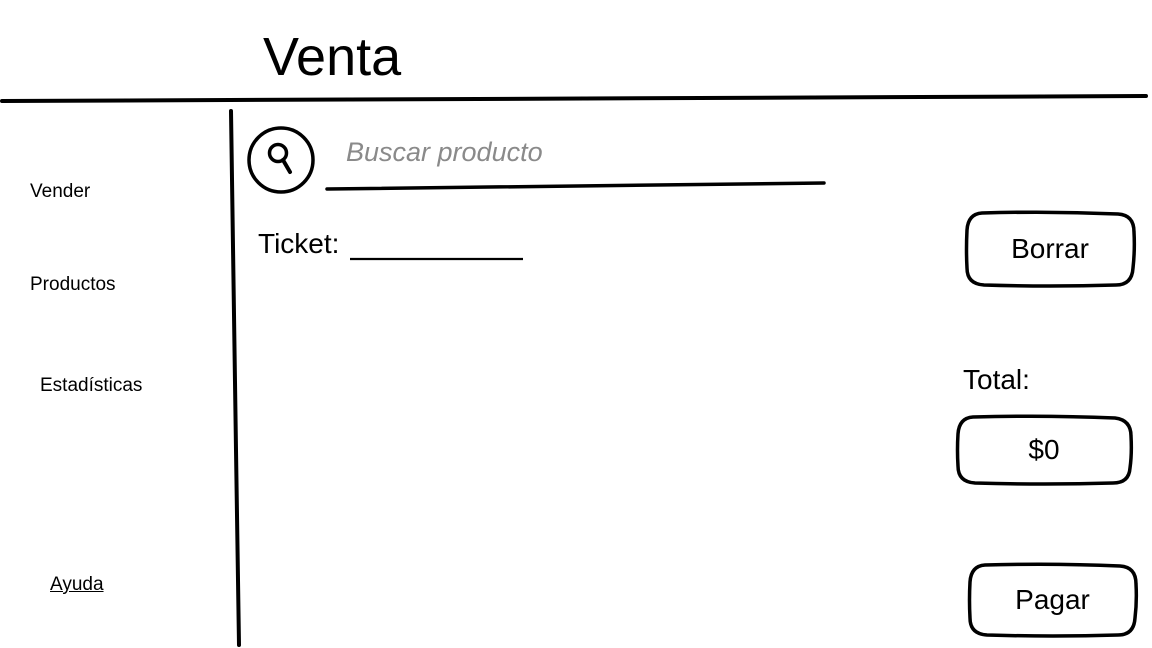 This screenshot has height=648, width=1152. Describe the element at coordinates (436, 244) in the screenshot. I see `ticket-field` at that location.